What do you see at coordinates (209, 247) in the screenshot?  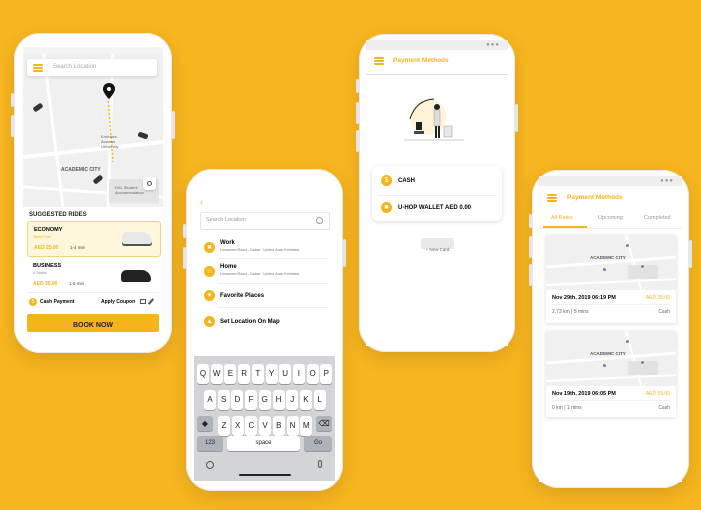 I see `briefcase-icon: ■` at bounding box center [209, 247].